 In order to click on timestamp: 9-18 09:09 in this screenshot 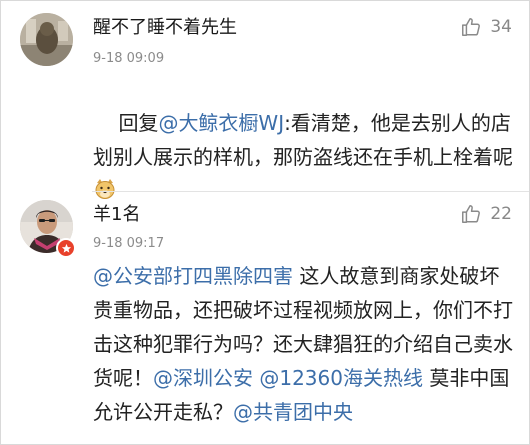, I will do `click(129, 58)`.